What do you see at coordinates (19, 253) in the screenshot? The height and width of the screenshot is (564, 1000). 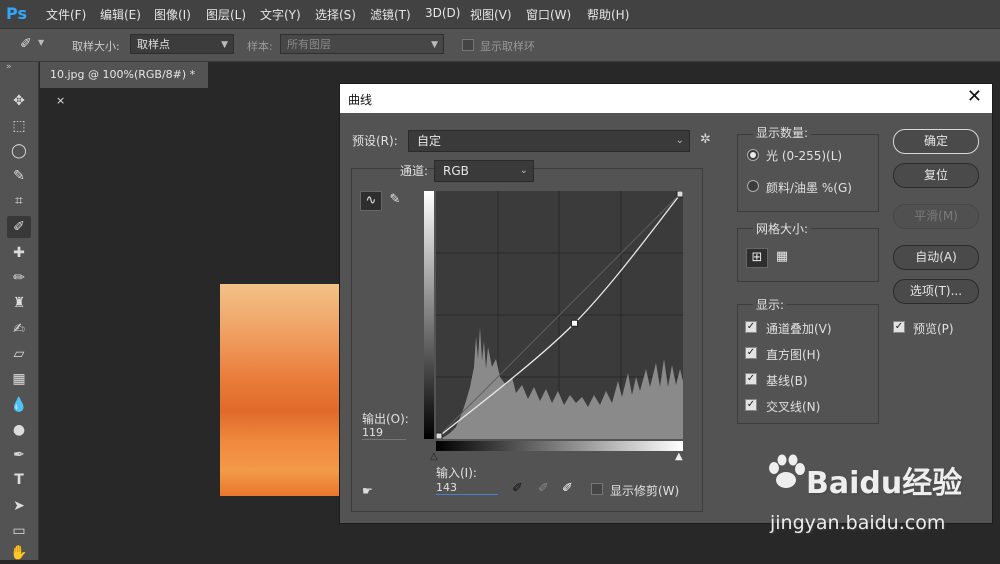 I see `healing-brush-tool-icon: ✚` at bounding box center [19, 253].